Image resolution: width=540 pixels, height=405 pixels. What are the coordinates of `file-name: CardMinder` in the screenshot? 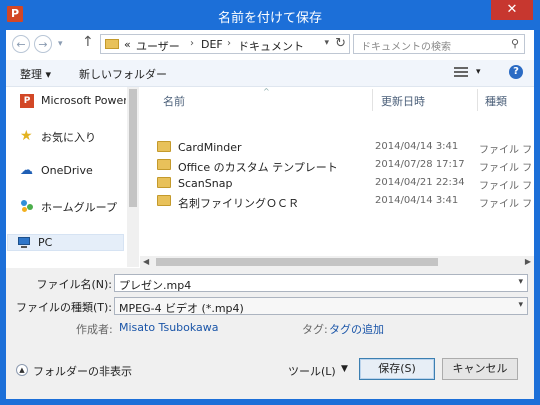 It's located at (210, 147).